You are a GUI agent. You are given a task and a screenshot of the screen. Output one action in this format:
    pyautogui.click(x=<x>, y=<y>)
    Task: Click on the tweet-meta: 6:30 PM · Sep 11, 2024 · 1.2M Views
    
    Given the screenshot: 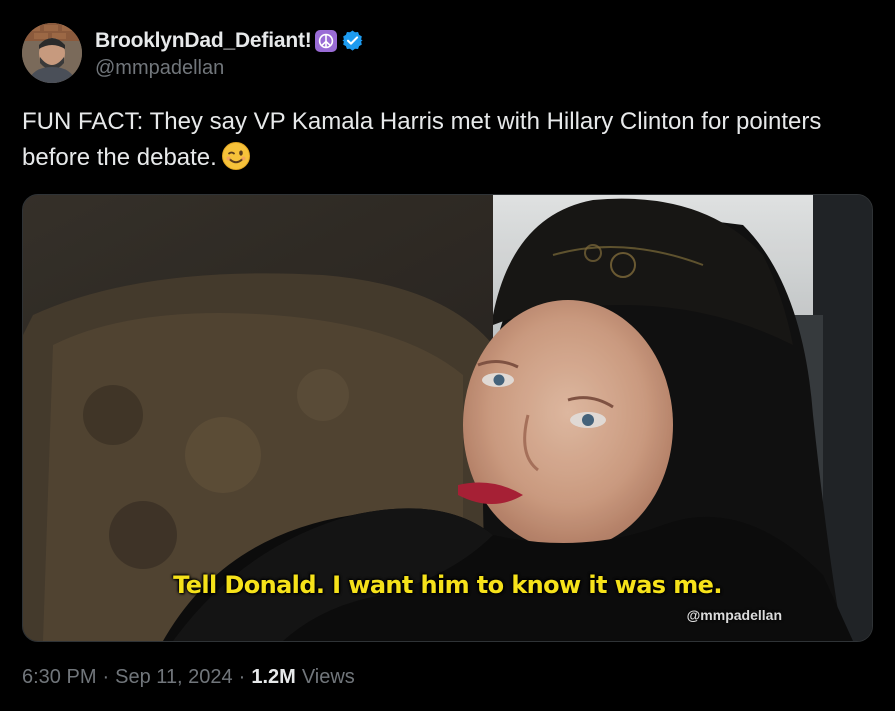 What is the action you would take?
    pyautogui.click(x=188, y=677)
    